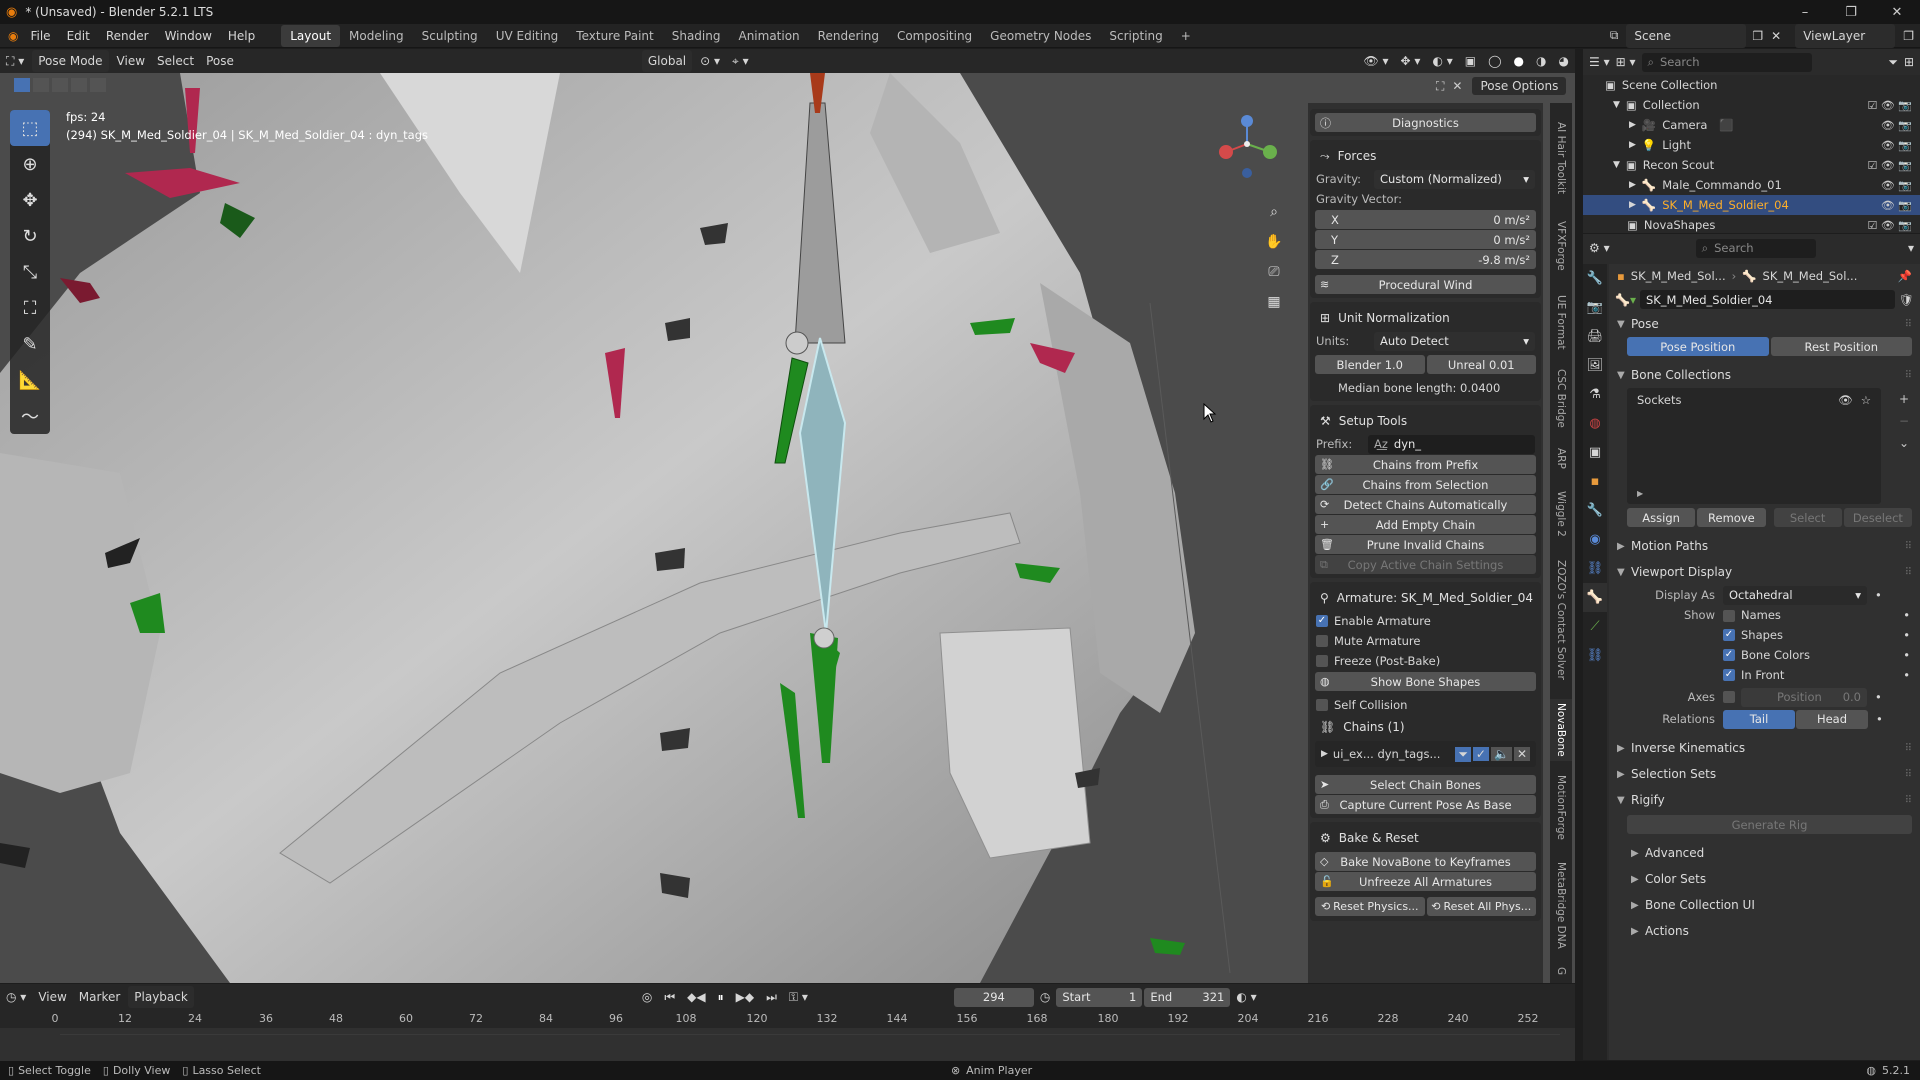 The height and width of the screenshot is (1080, 1920). Describe the element at coordinates (1599, 62) in the screenshot. I see `outliner-editor-type-icon: ☰ ▾` at that location.